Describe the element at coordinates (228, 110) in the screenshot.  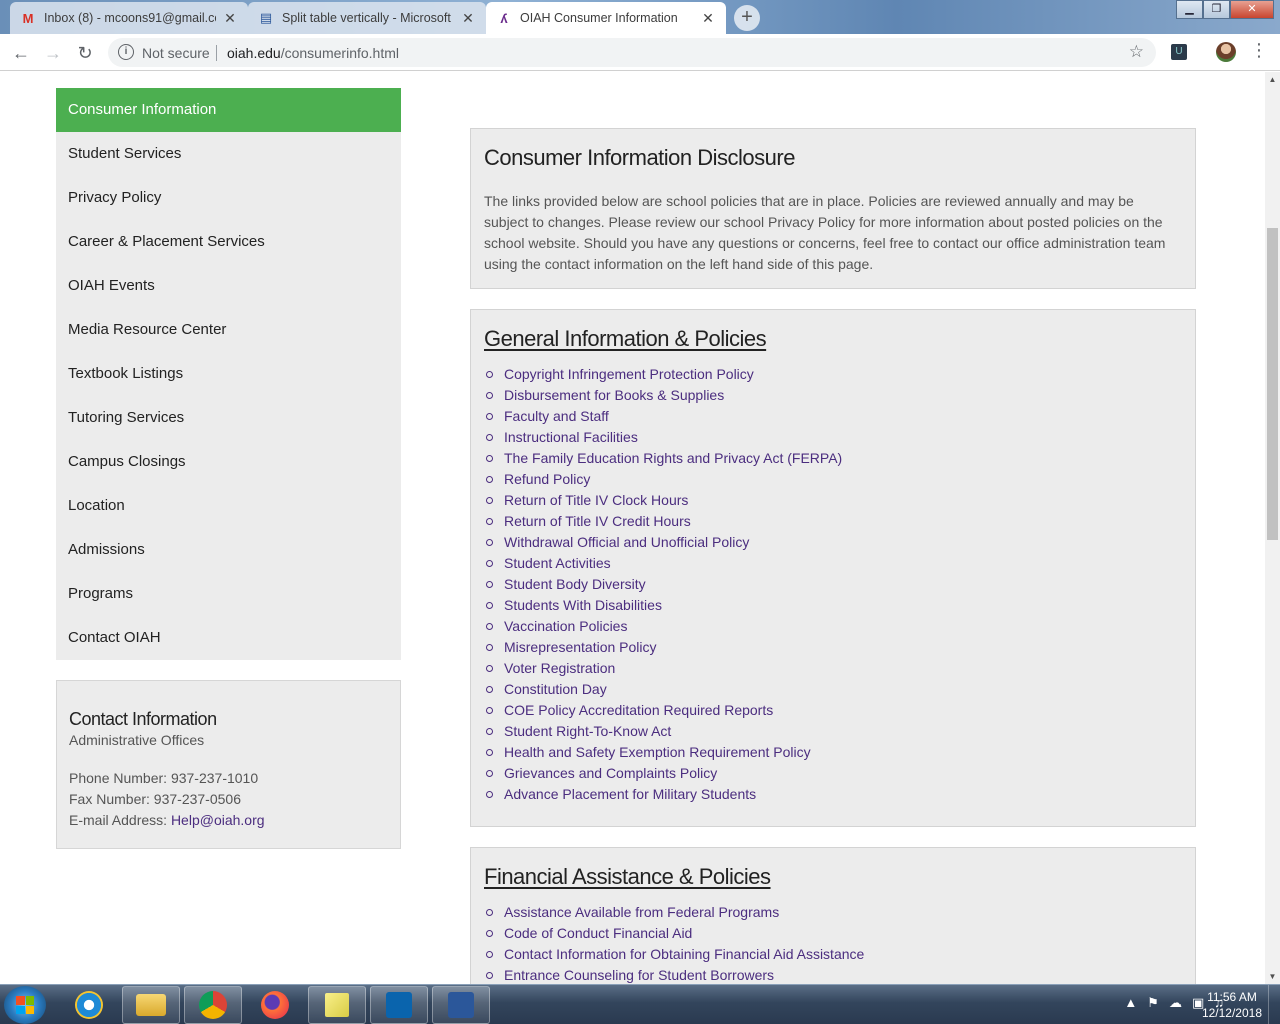
I see `sidebar-item-consumer-information: Consumer Information` at that location.